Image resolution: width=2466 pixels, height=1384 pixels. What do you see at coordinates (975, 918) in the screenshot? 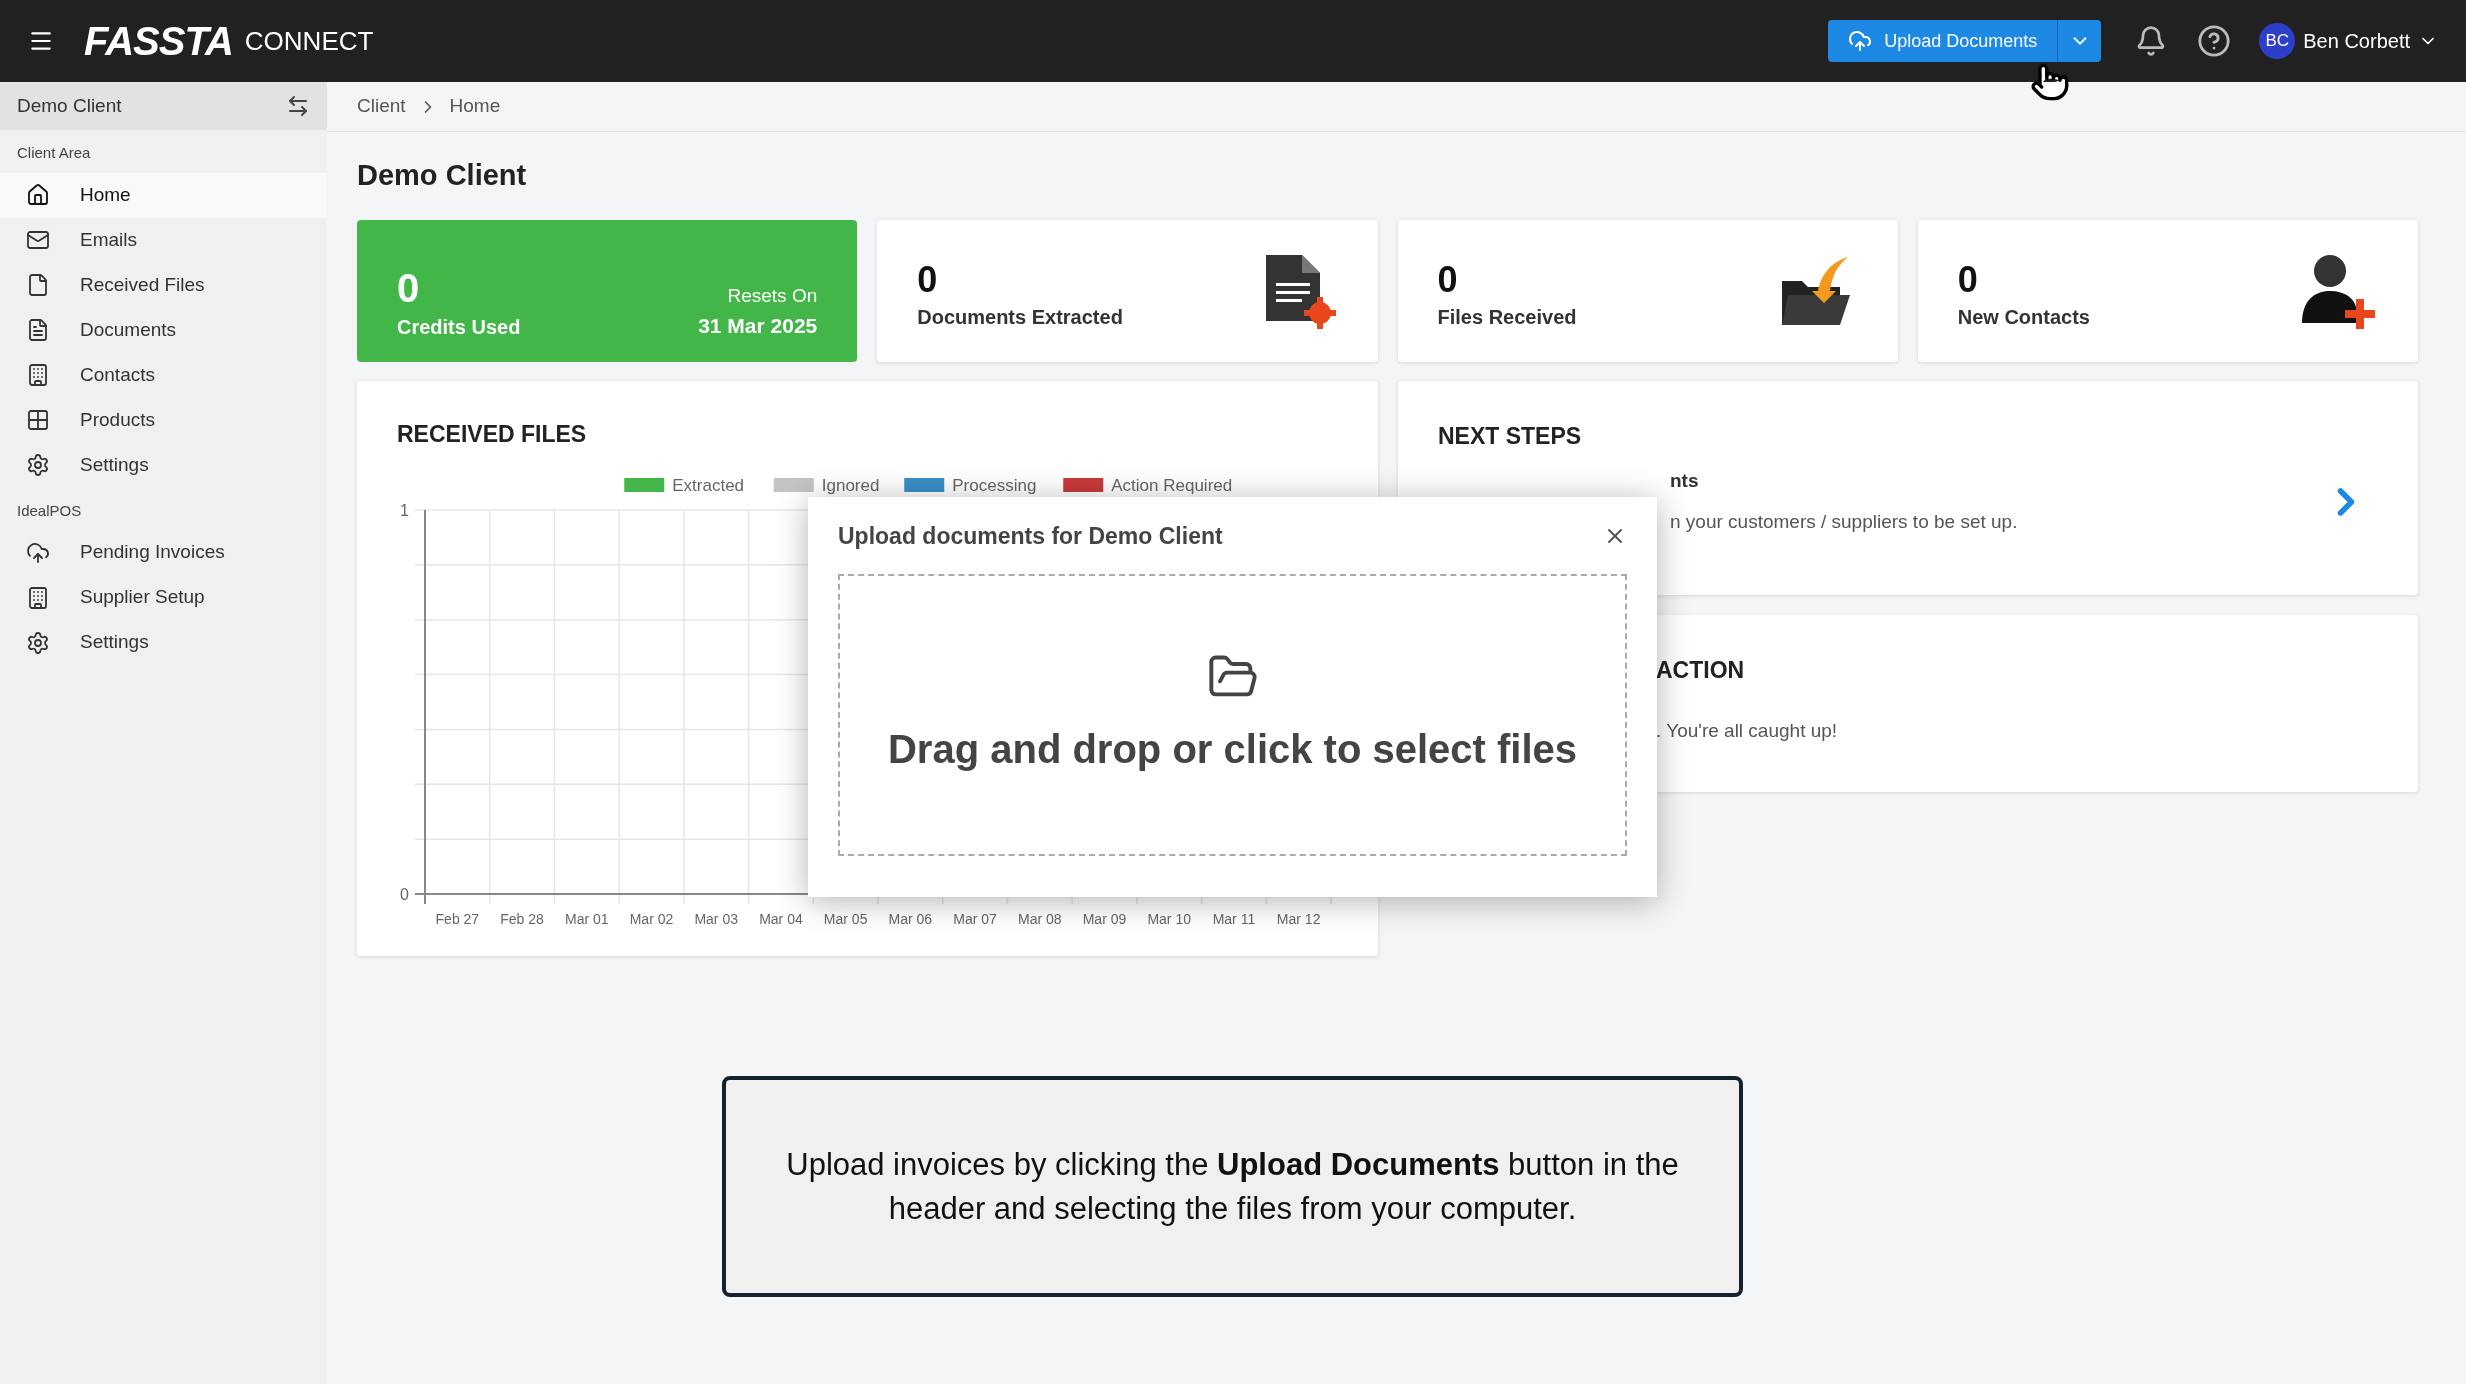
I see `x-tick-label: Mar 07` at bounding box center [975, 918].